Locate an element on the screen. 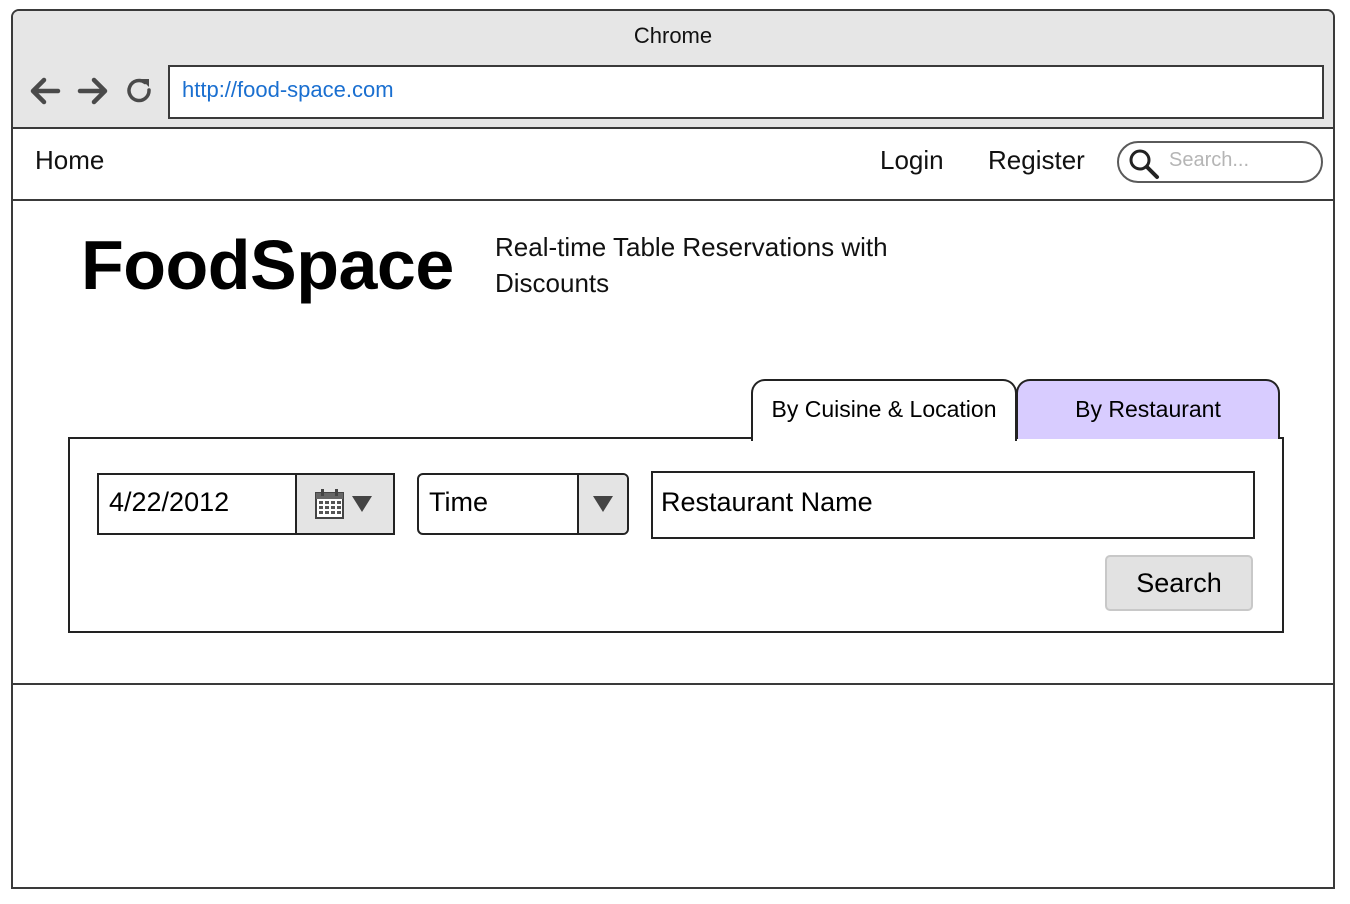  back-button is located at coordinates (45, 91).